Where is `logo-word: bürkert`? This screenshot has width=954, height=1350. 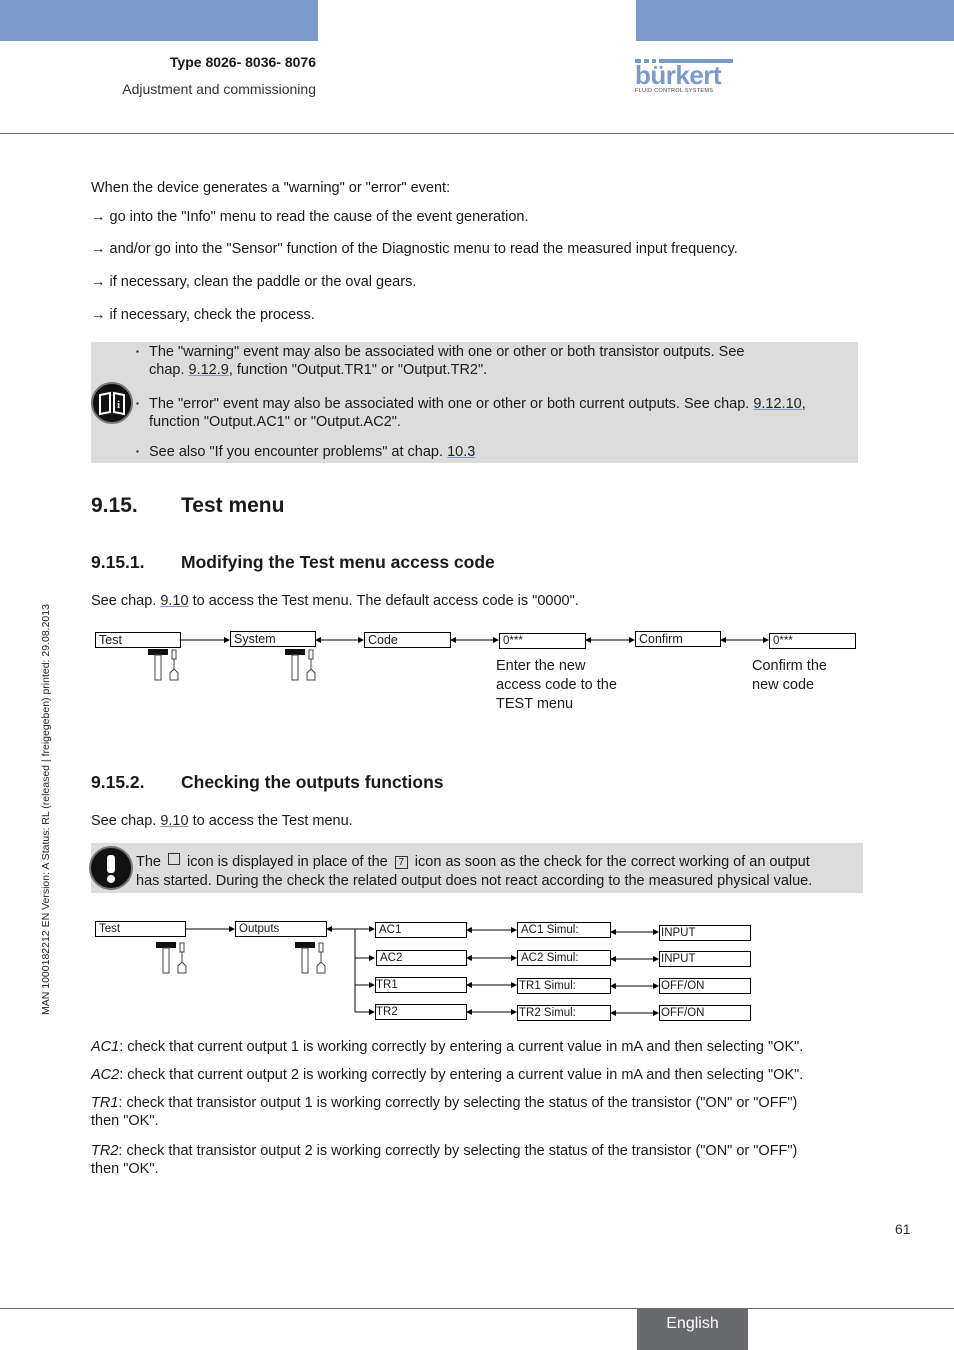
logo-word: bürkert is located at coordinates (678, 75).